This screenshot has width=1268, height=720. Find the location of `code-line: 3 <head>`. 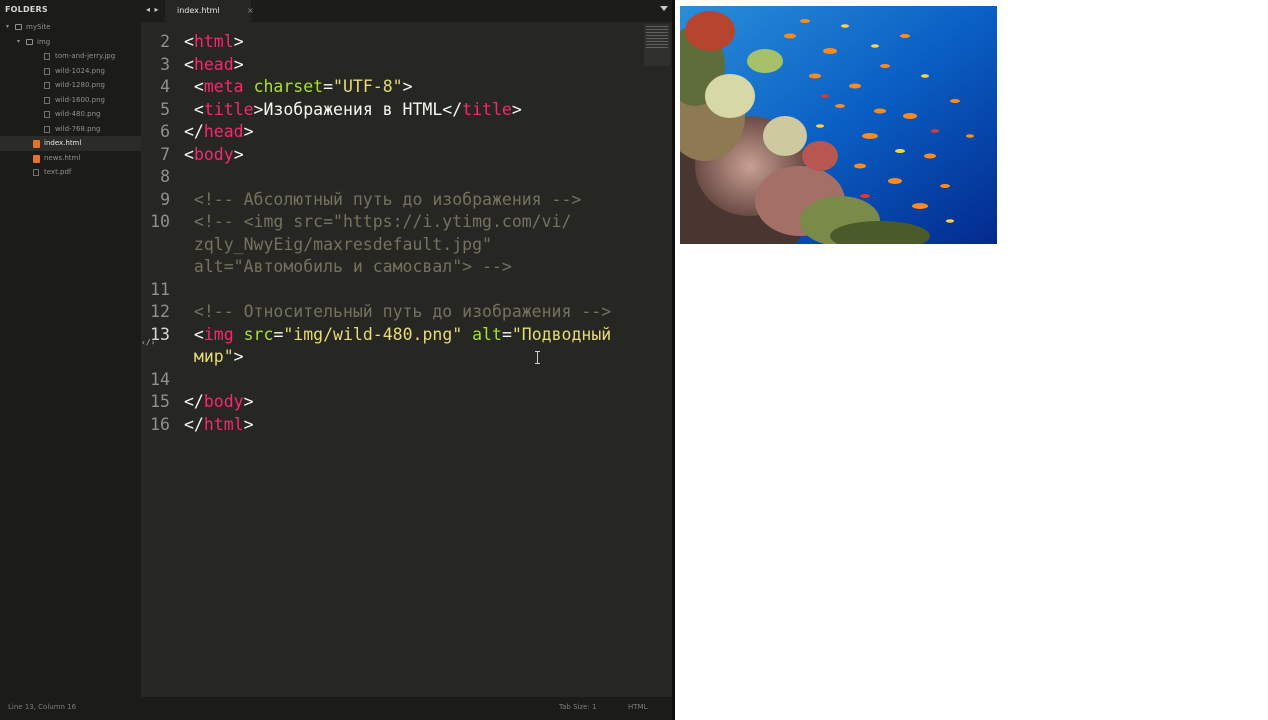

code-line: 3 <head> is located at coordinates (391, 65).